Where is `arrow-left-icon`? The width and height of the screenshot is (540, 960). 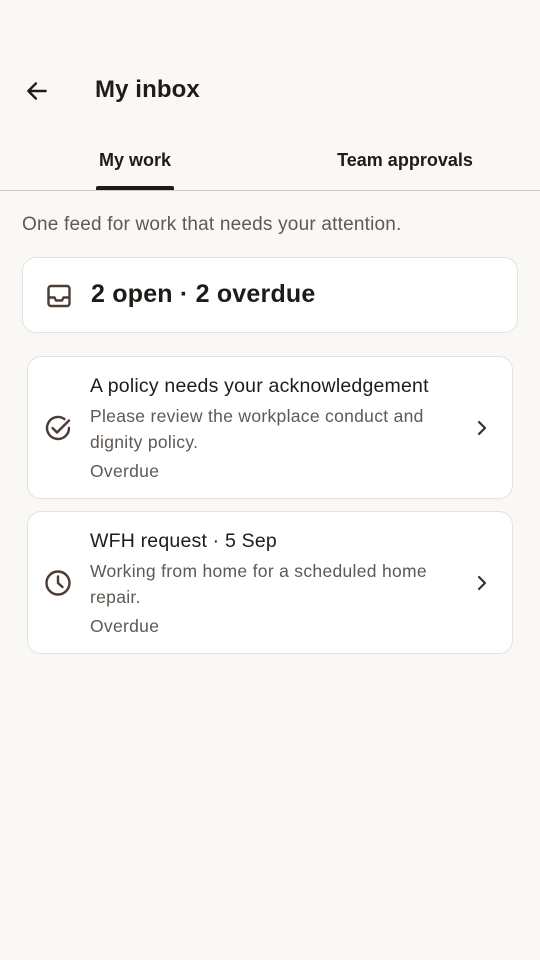 arrow-left-icon is located at coordinates (37, 91).